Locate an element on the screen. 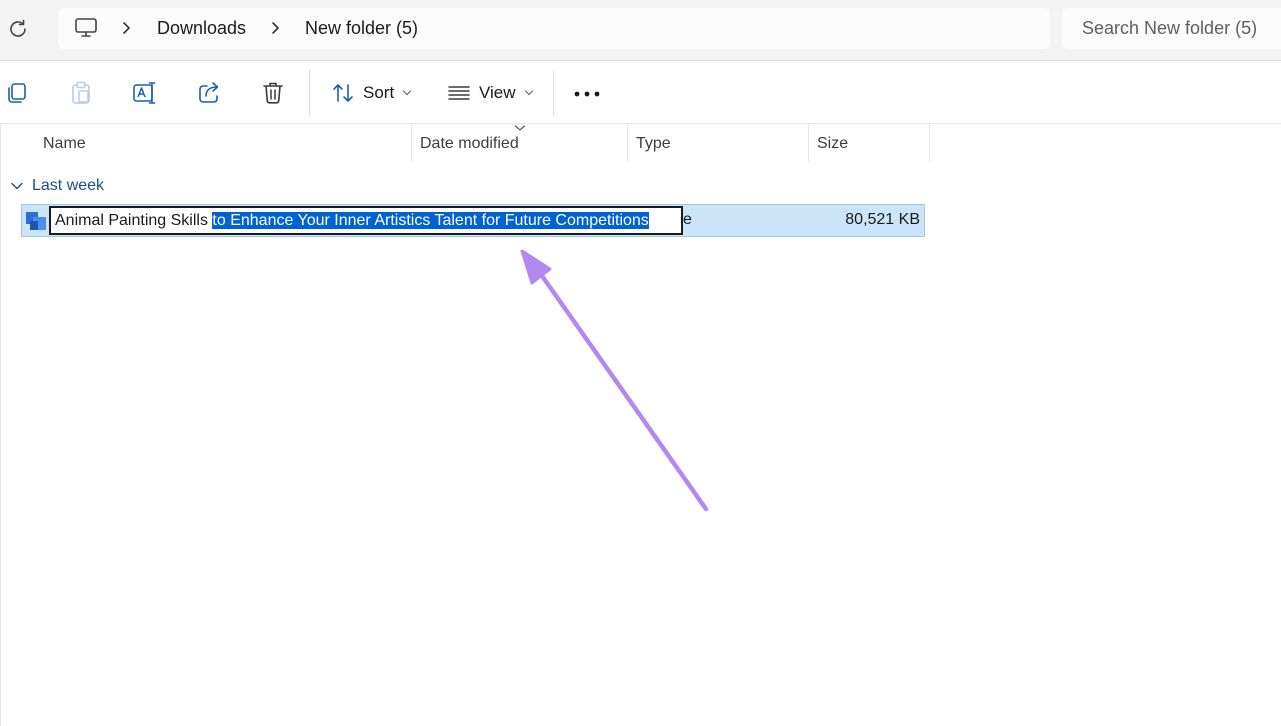 This screenshot has height=726, width=1281. column-headers: Name Date modified Type Size is located at coordinates (465, 143).